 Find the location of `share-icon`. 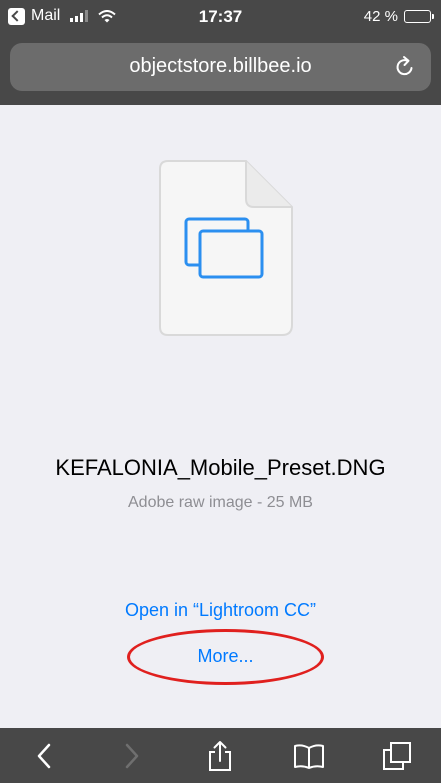

share-icon is located at coordinates (220, 755).